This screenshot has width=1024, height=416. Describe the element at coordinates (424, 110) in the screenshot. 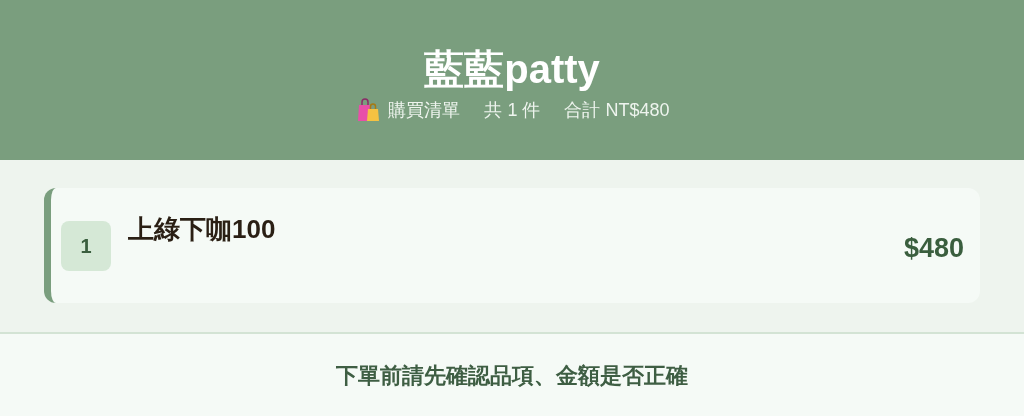

I see `list-label: 購買清單` at that location.